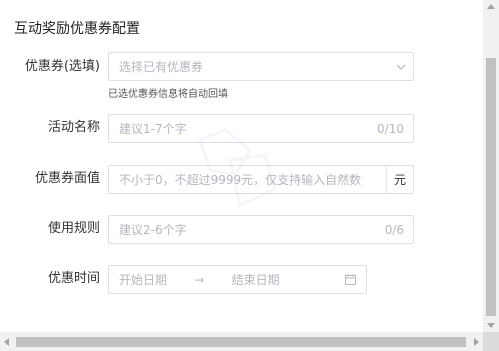 This screenshot has width=499, height=351. Describe the element at coordinates (153, 129) in the screenshot. I see `activity-name-placeholder: 建议1-7个字` at that location.